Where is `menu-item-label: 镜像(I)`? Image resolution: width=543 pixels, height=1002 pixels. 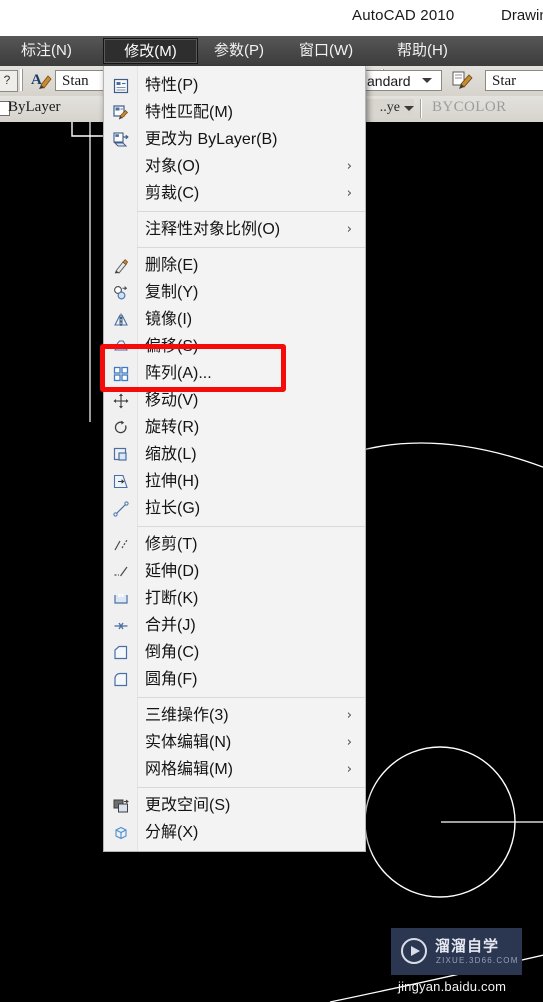
menu-item-label: 镜像(I) is located at coordinates (169, 319).